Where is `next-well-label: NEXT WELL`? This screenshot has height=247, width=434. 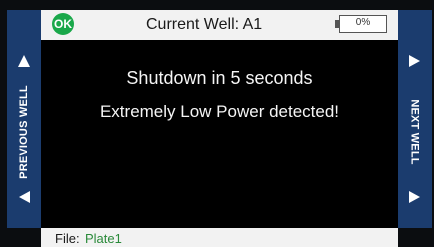
next-well-label: NEXT WELL is located at coordinates (415, 132).